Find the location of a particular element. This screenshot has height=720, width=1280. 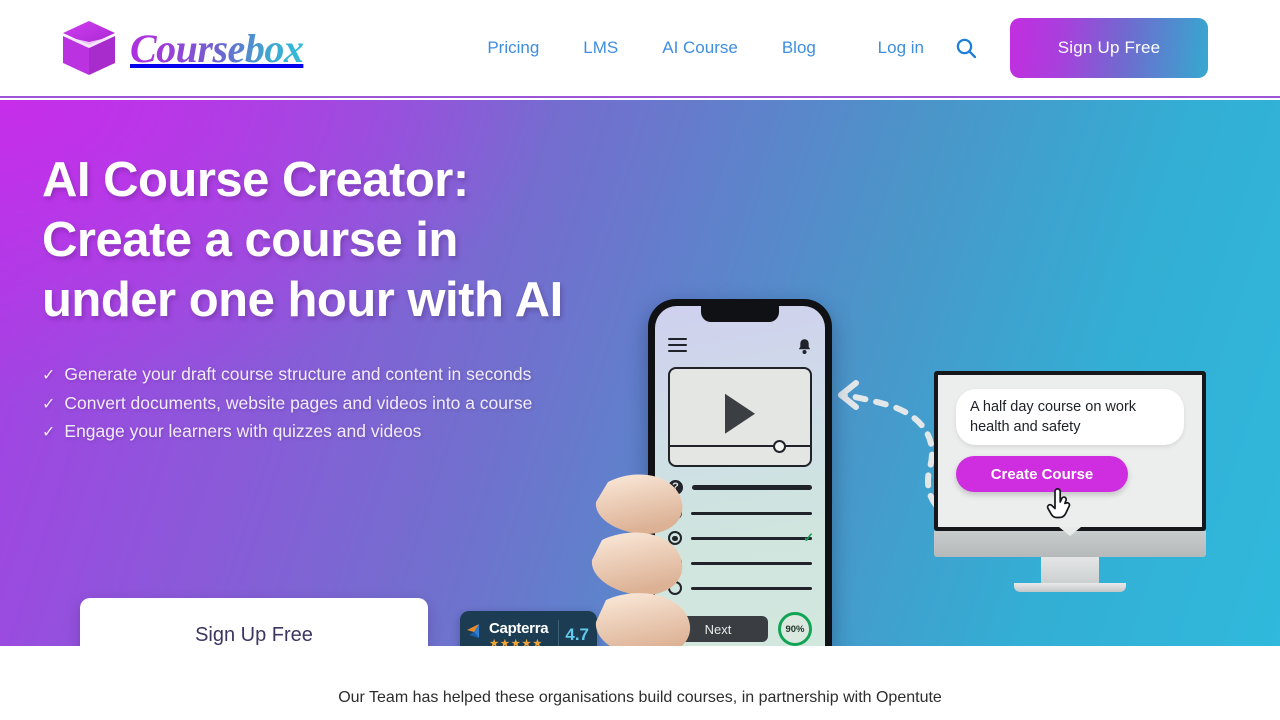

capterra-name: Capterra is located at coordinates (519, 628).